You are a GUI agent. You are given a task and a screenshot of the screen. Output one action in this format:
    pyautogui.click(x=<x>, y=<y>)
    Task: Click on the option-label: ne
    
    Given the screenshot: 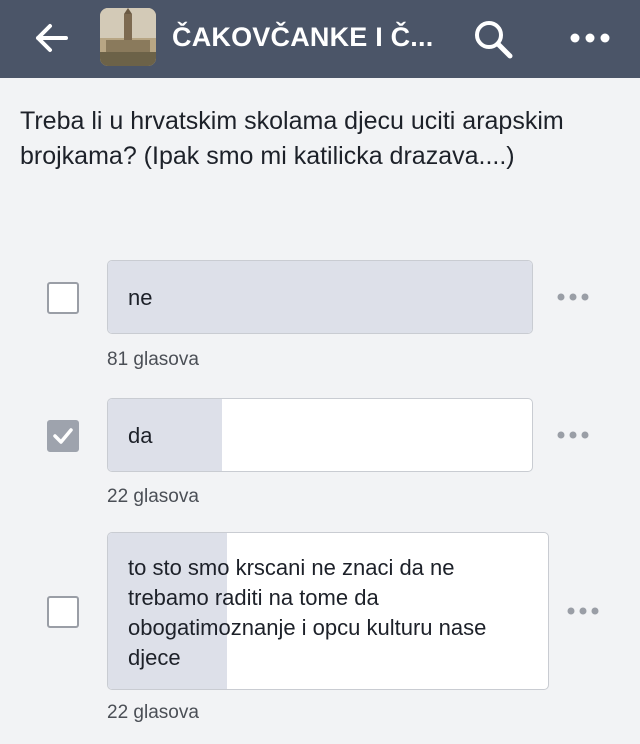 What is the action you would take?
    pyautogui.click(x=140, y=297)
    